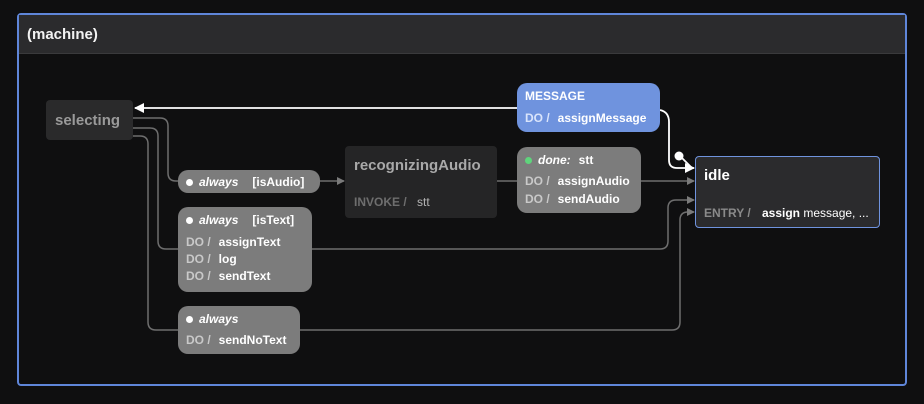 The width and height of the screenshot is (924, 404). Describe the element at coordinates (417, 165) in the screenshot. I see `state-name: recognizingAudio` at that location.